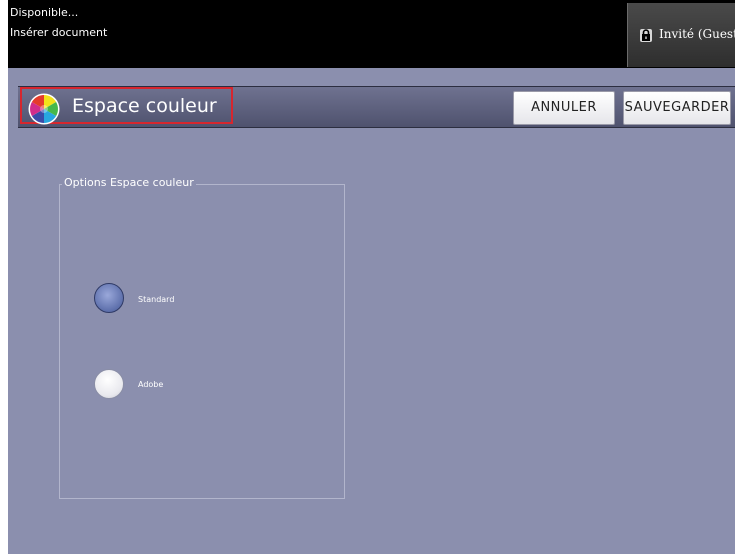  I want to click on user-login-button: Invité (Guest, so click(681, 35).